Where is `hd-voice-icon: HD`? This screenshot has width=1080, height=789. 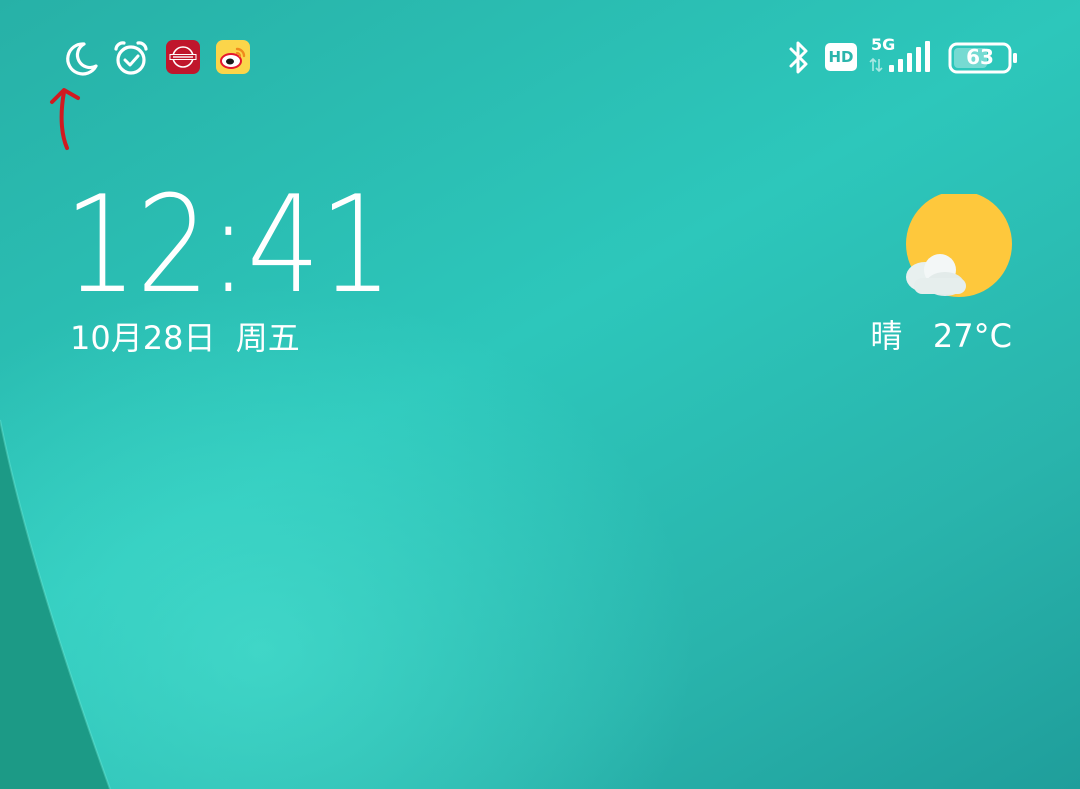
hd-voice-icon: HD is located at coordinates (841, 57).